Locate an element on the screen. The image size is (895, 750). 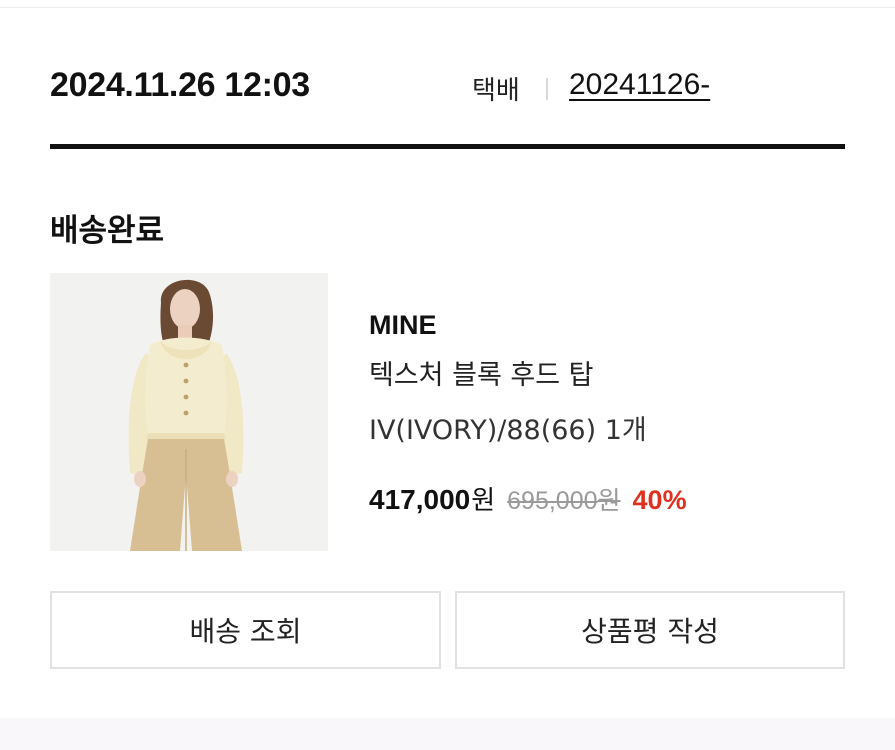
product-name: 텍스처 블록 후드 탑 is located at coordinates (481, 372).